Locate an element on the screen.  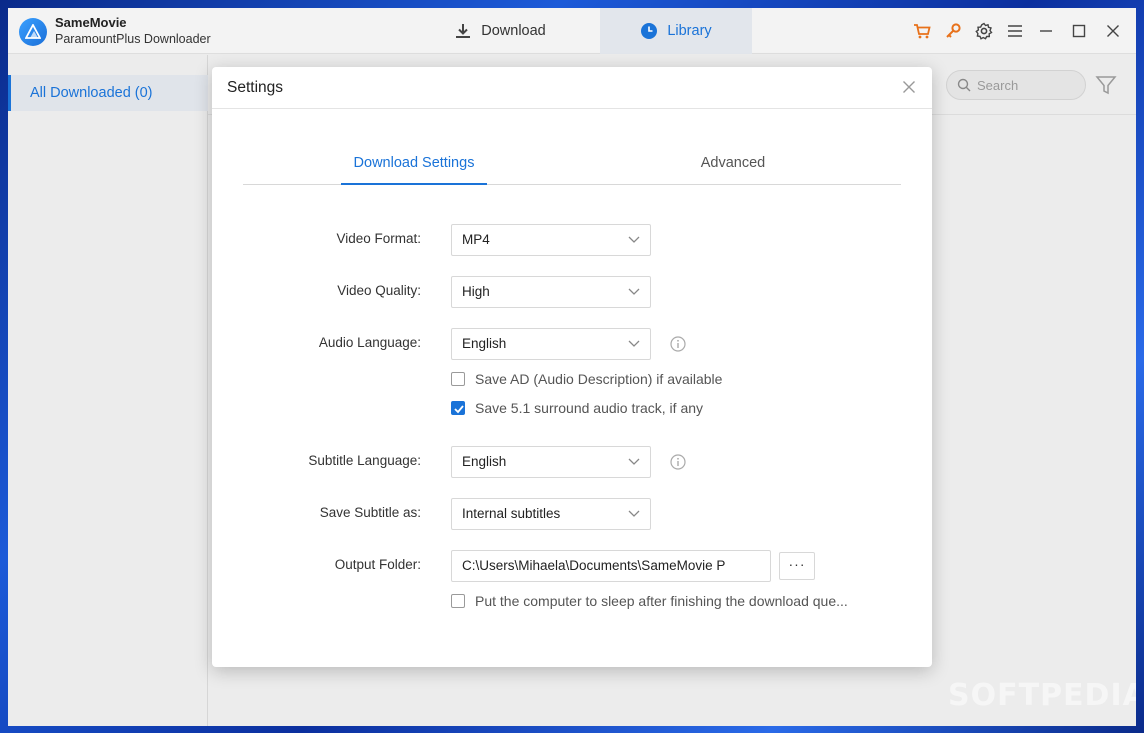
download-icon is located at coordinates (463, 31).